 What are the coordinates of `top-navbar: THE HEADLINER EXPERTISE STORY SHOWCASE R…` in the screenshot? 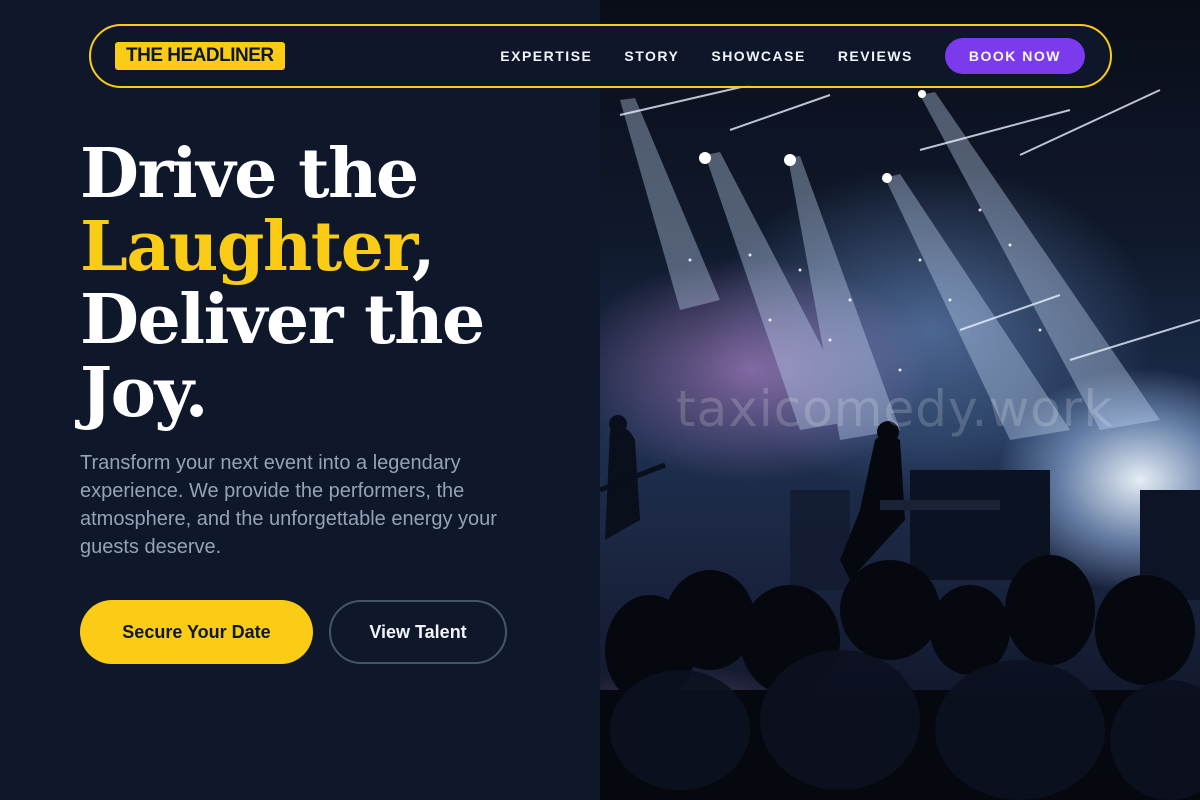 It's located at (600, 56).